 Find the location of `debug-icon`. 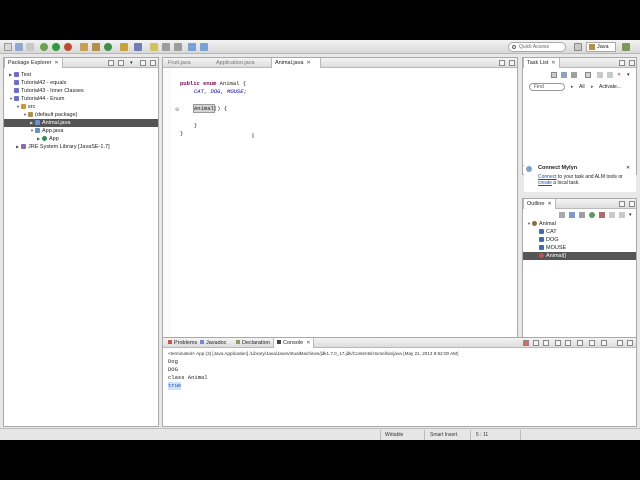

debug-icon is located at coordinates (44, 47).